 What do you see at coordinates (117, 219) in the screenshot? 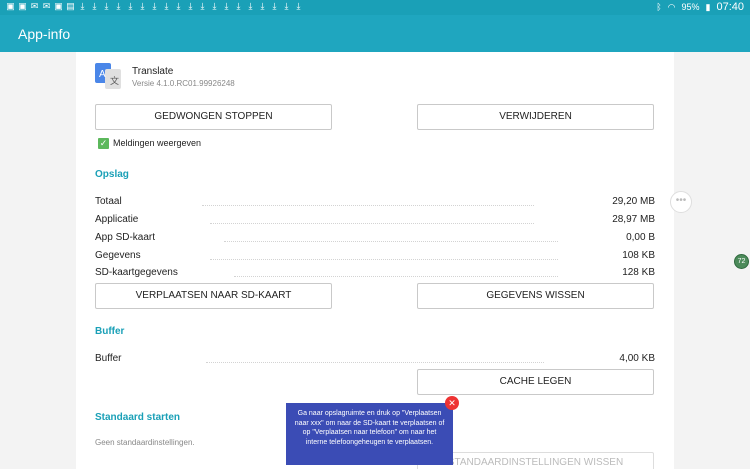
I see `storage-app-label: Applicatie` at bounding box center [117, 219].